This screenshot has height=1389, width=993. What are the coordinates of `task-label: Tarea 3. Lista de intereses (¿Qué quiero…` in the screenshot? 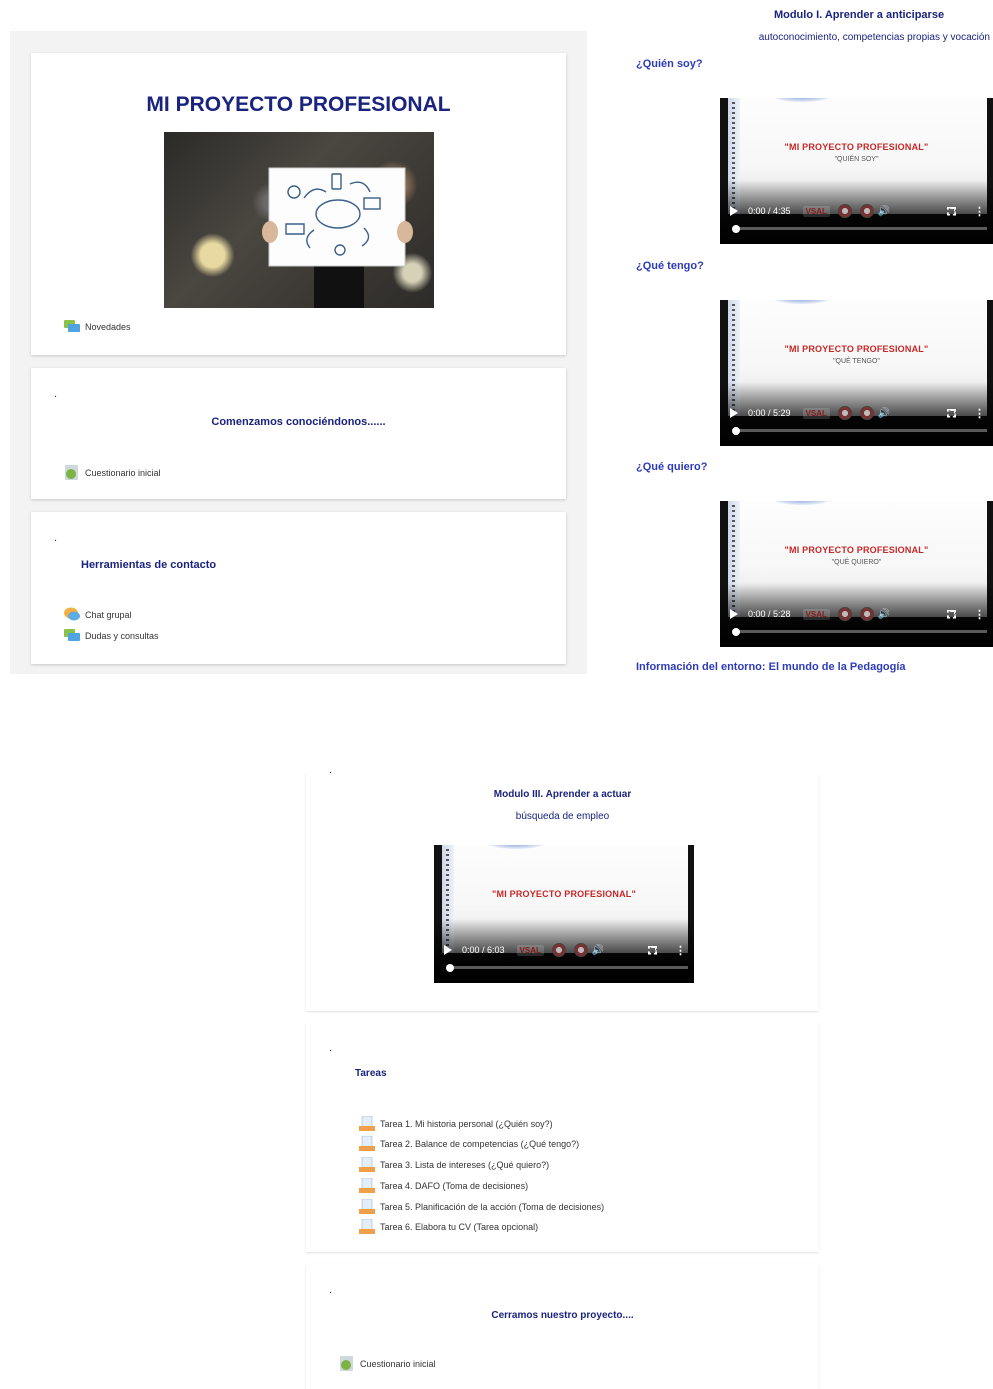 It's located at (465, 1164).